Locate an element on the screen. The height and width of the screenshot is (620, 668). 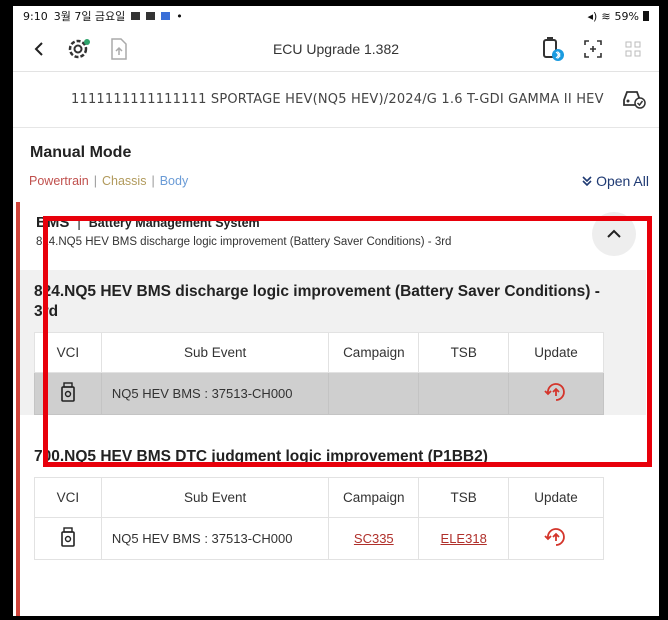
wifi-icon: ≋ is located at coordinates (606, 16).